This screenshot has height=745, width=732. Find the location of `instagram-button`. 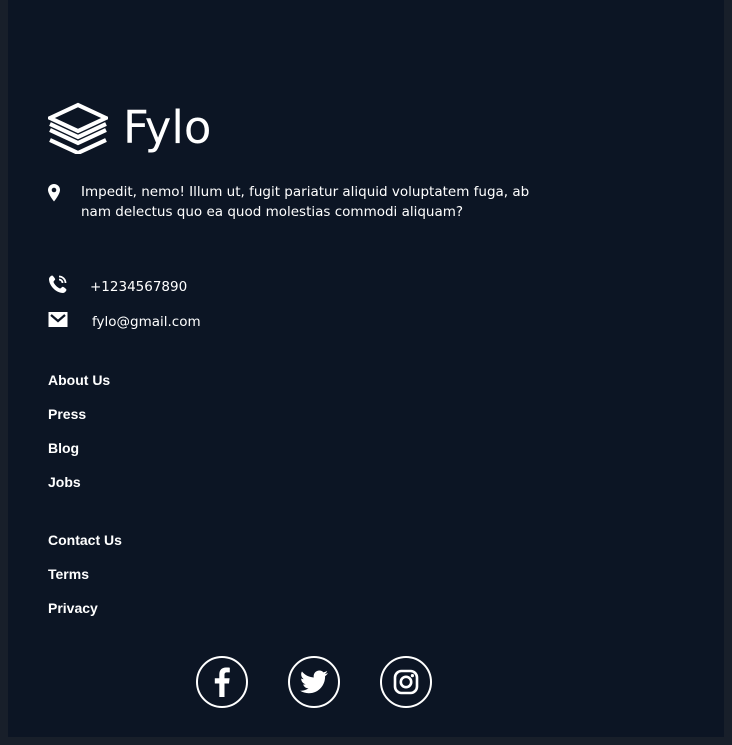

instagram-button is located at coordinates (406, 682).